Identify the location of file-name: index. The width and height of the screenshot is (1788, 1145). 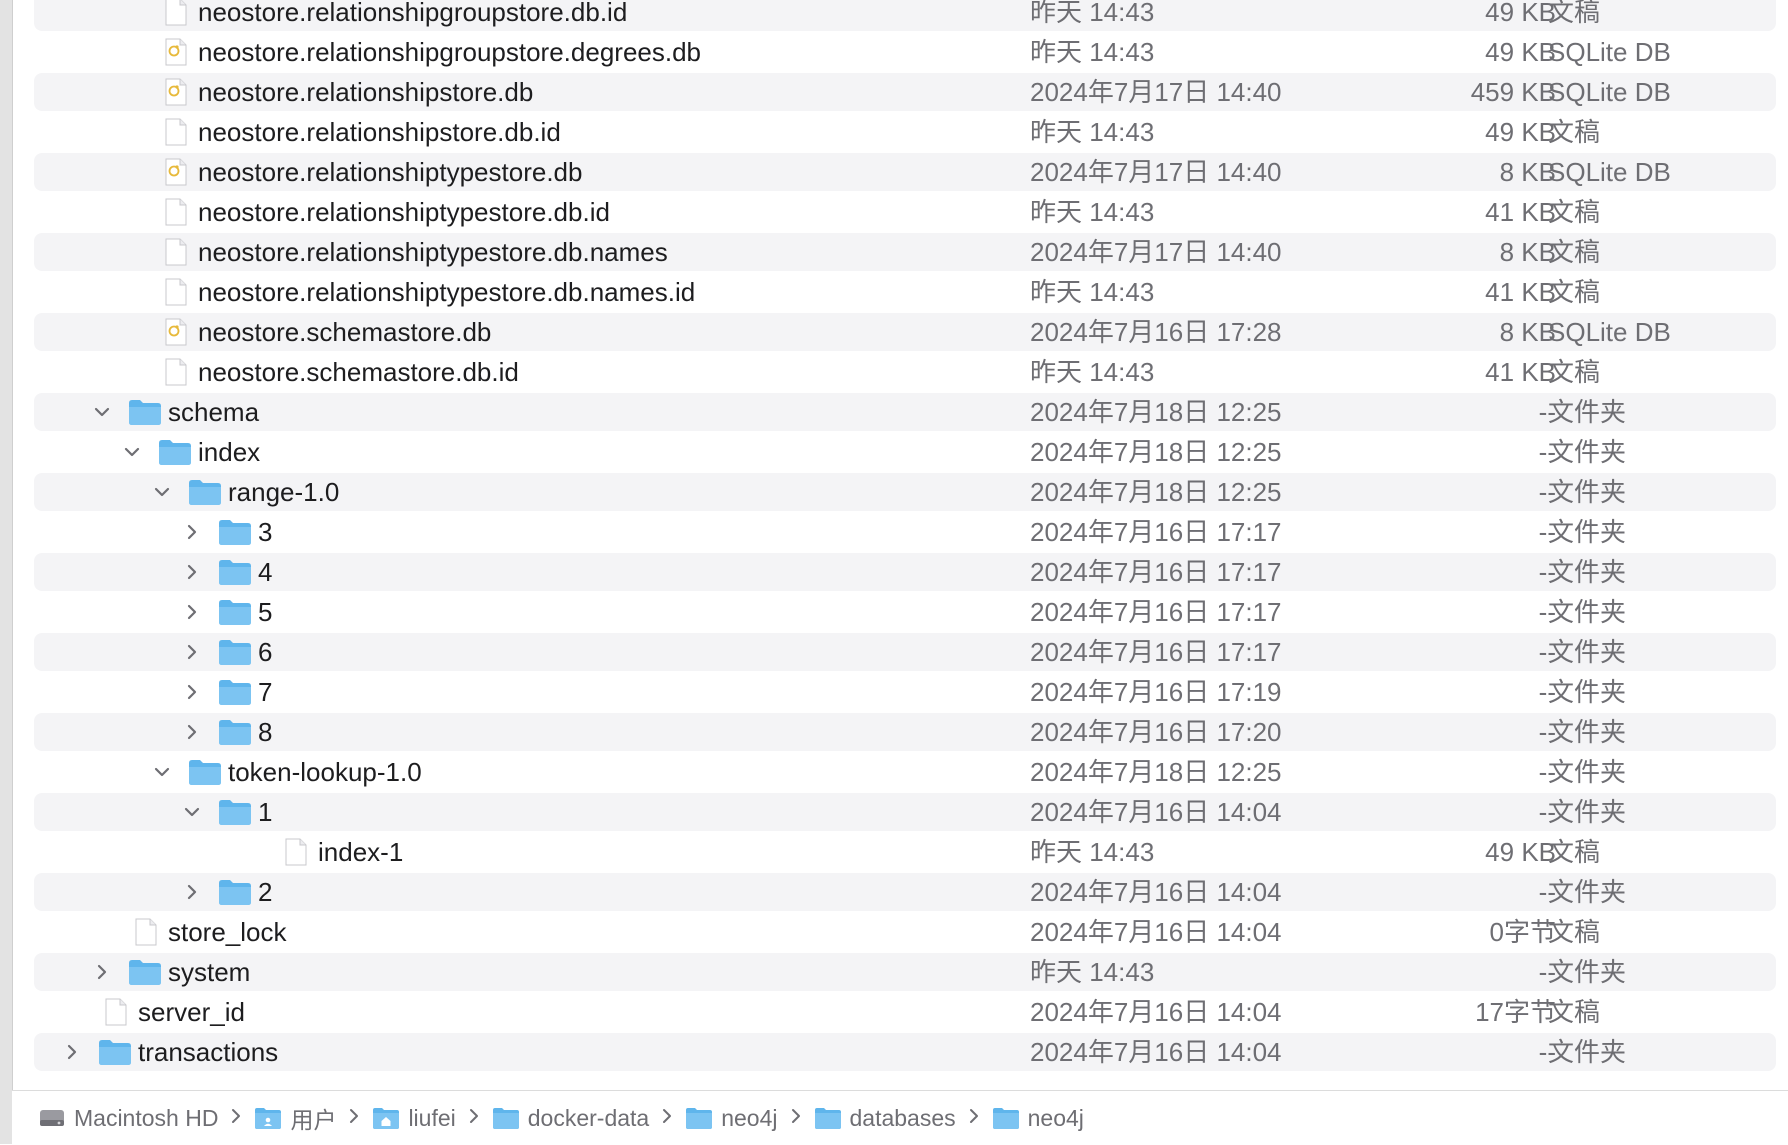
(229, 452).